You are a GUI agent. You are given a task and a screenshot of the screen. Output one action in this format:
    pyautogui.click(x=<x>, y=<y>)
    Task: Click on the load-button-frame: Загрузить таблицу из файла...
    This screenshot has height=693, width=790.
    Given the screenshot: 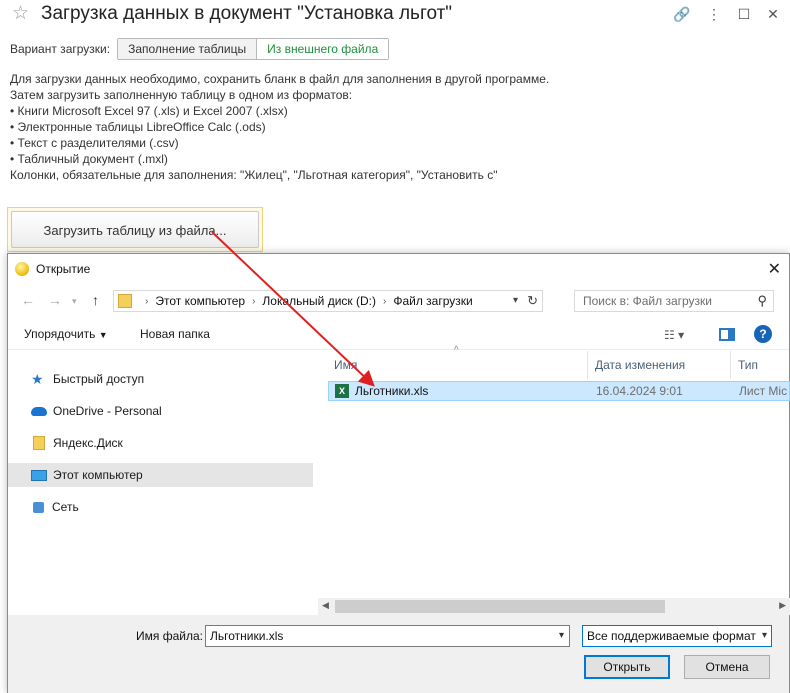 What is the action you would take?
    pyautogui.click(x=135, y=229)
    